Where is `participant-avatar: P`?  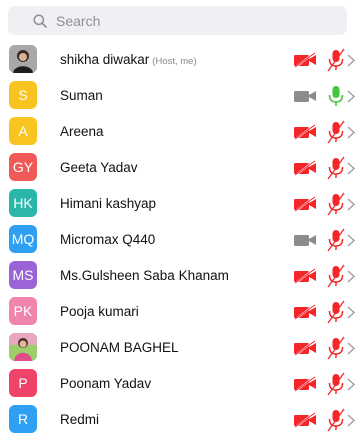 participant-avatar: P is located at coordinates (23, 383).